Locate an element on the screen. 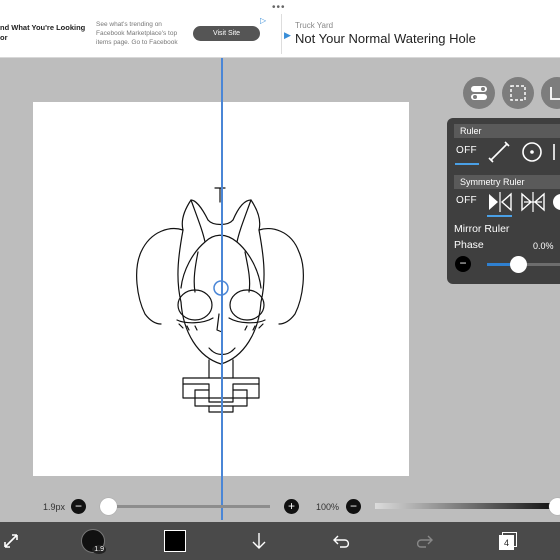 This screenshot has width=560, height=560. zoom-minus-button: − is located at coordinates (353, 506).